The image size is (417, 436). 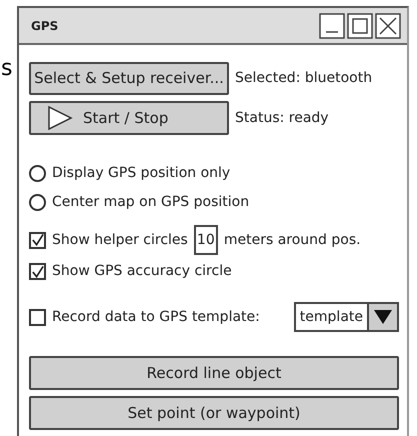 I want to click on start-stop-button: Start / Stop, so click(x=129, y=118).